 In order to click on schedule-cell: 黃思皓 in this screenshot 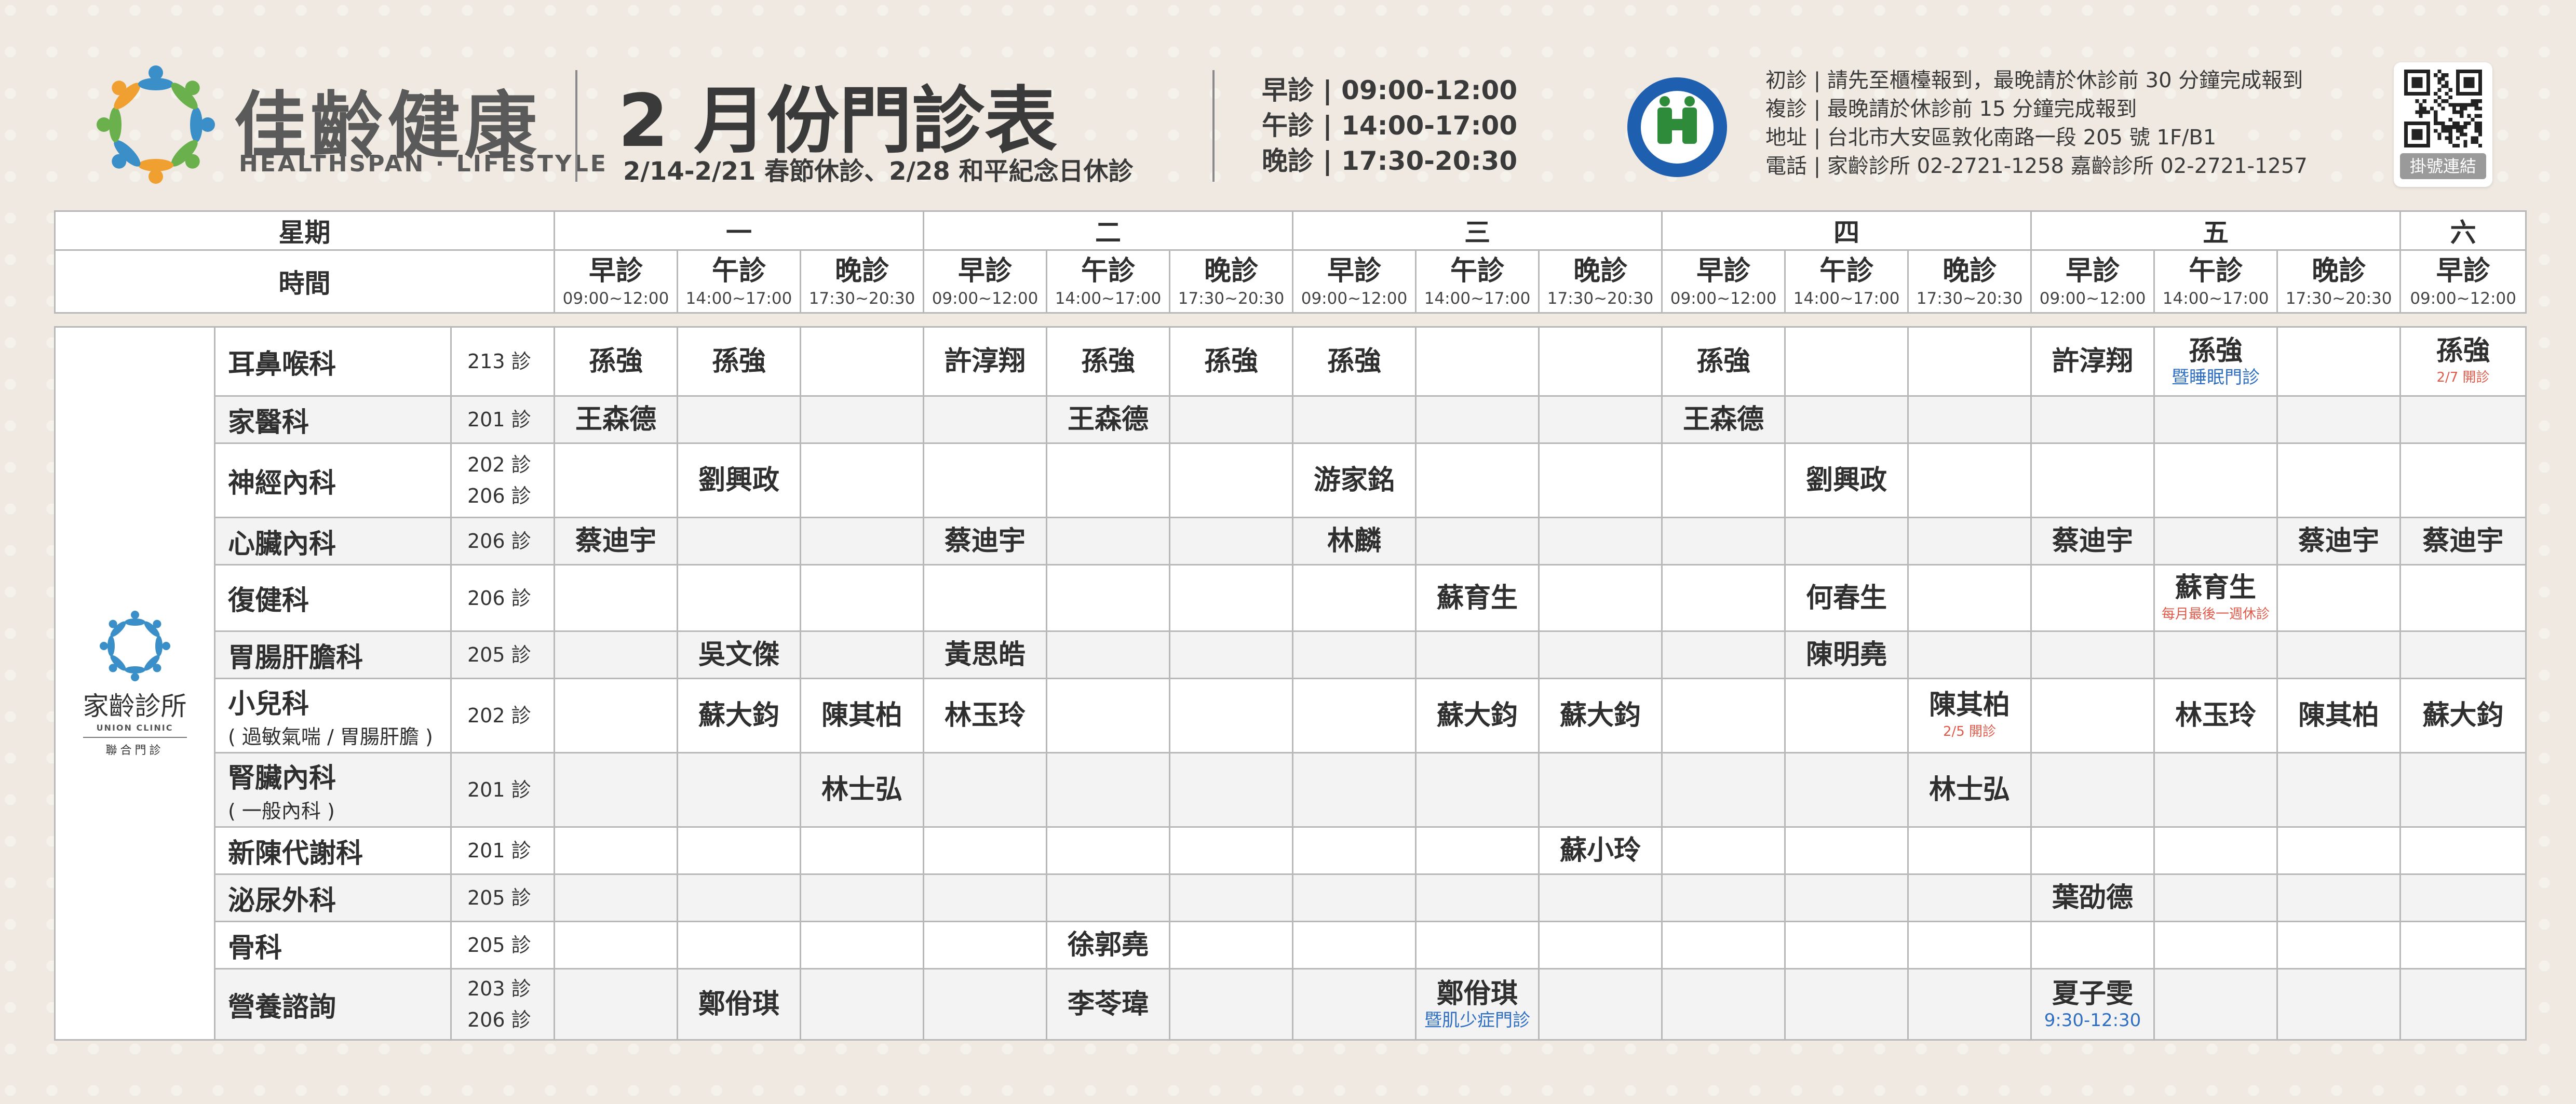, I will do `click(985, 654)`.